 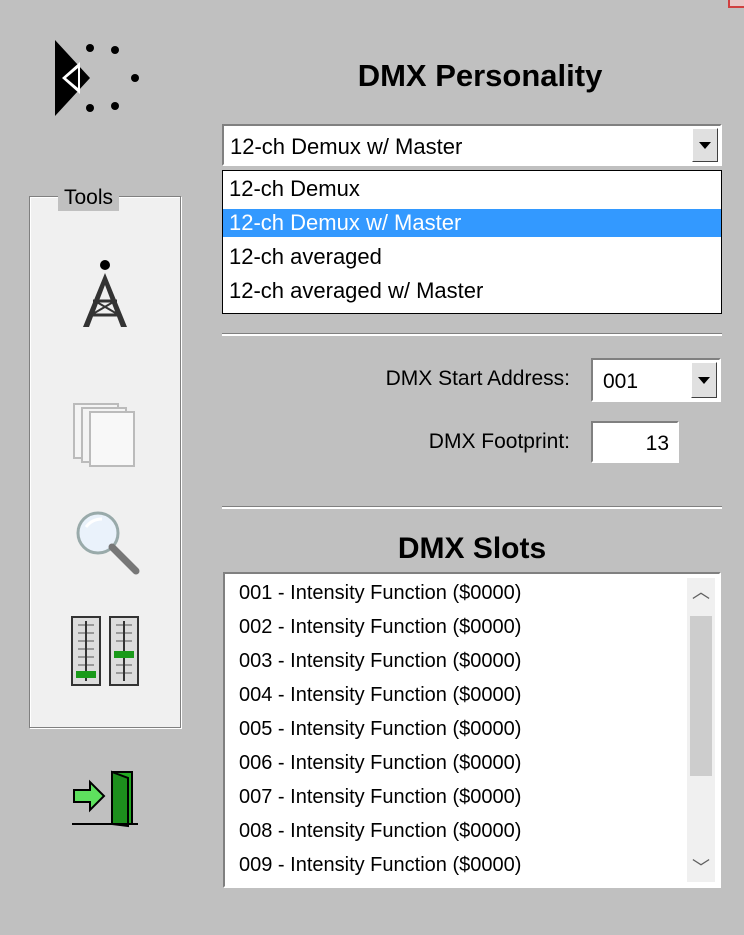 I want to click on faders-icon, so click(x=105, y=651).